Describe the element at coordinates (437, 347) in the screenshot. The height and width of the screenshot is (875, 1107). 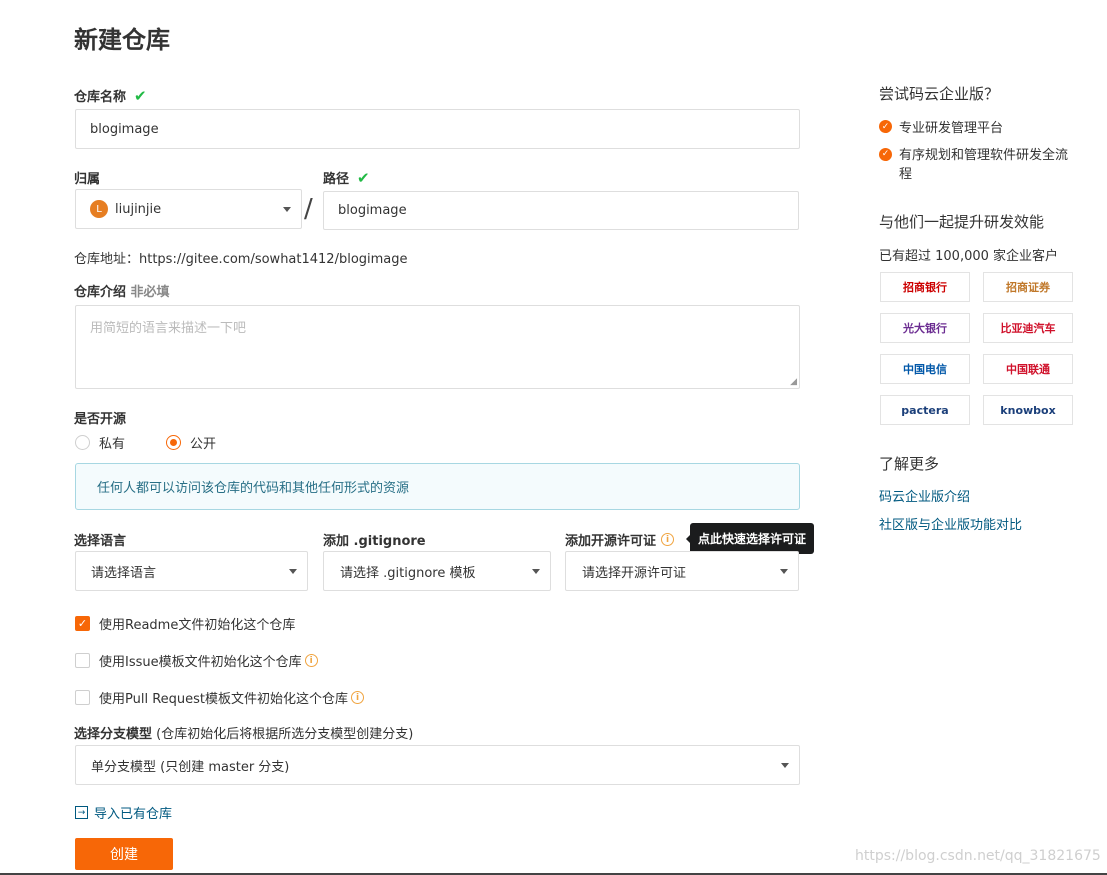
I see `description-textarea: 用简短的语言来描述一下吧 ◢` at that location.